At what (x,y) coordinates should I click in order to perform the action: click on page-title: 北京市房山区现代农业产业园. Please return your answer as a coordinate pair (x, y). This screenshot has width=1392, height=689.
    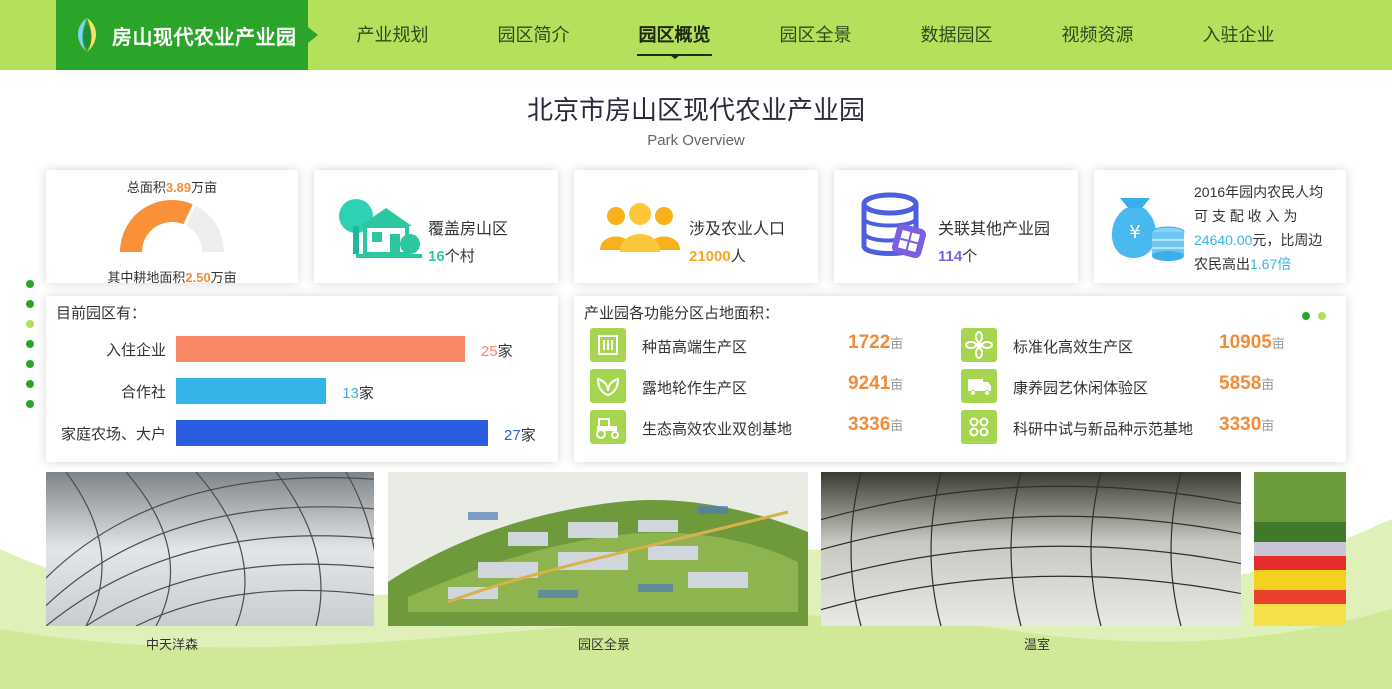
    Looking at the image, I should click on (695, 110).